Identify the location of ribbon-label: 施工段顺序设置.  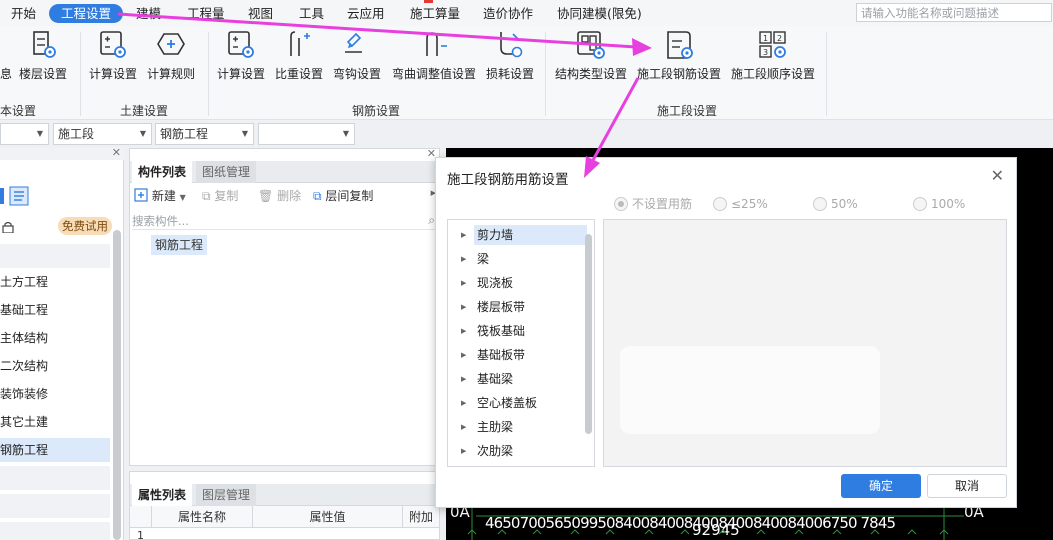
(772, 74).